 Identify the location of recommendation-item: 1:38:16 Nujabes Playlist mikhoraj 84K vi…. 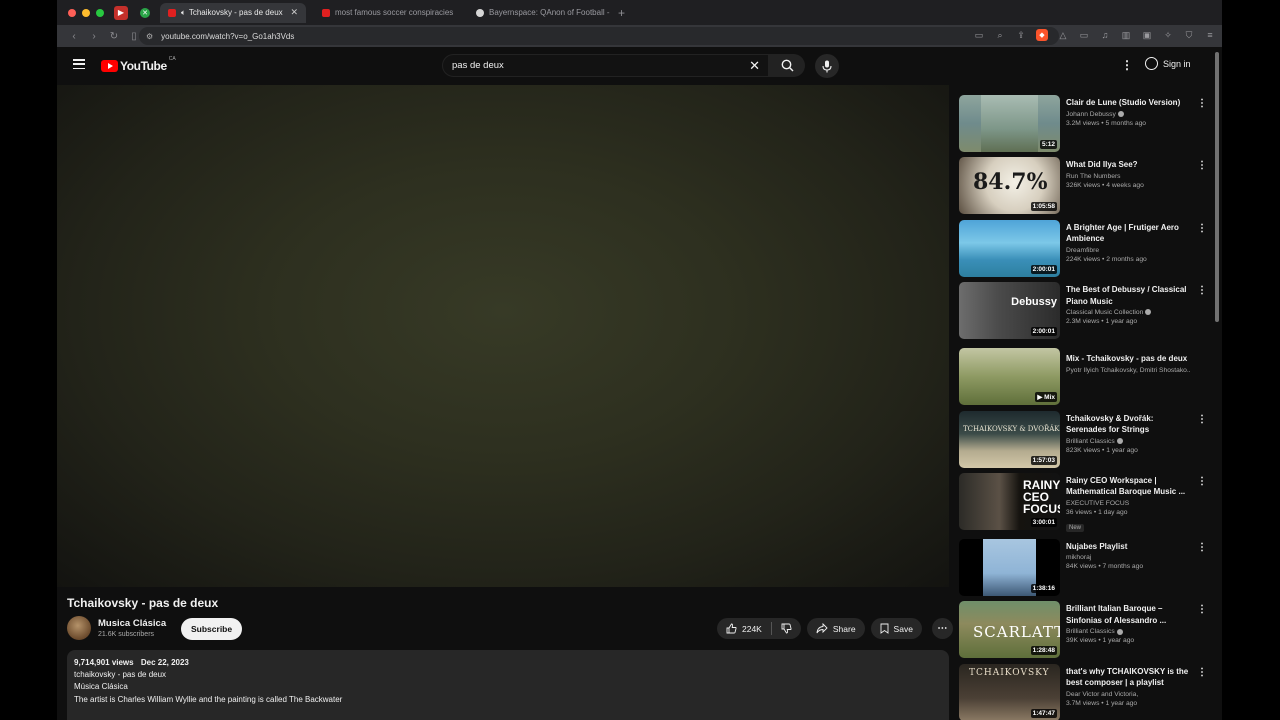
(1084, 569).